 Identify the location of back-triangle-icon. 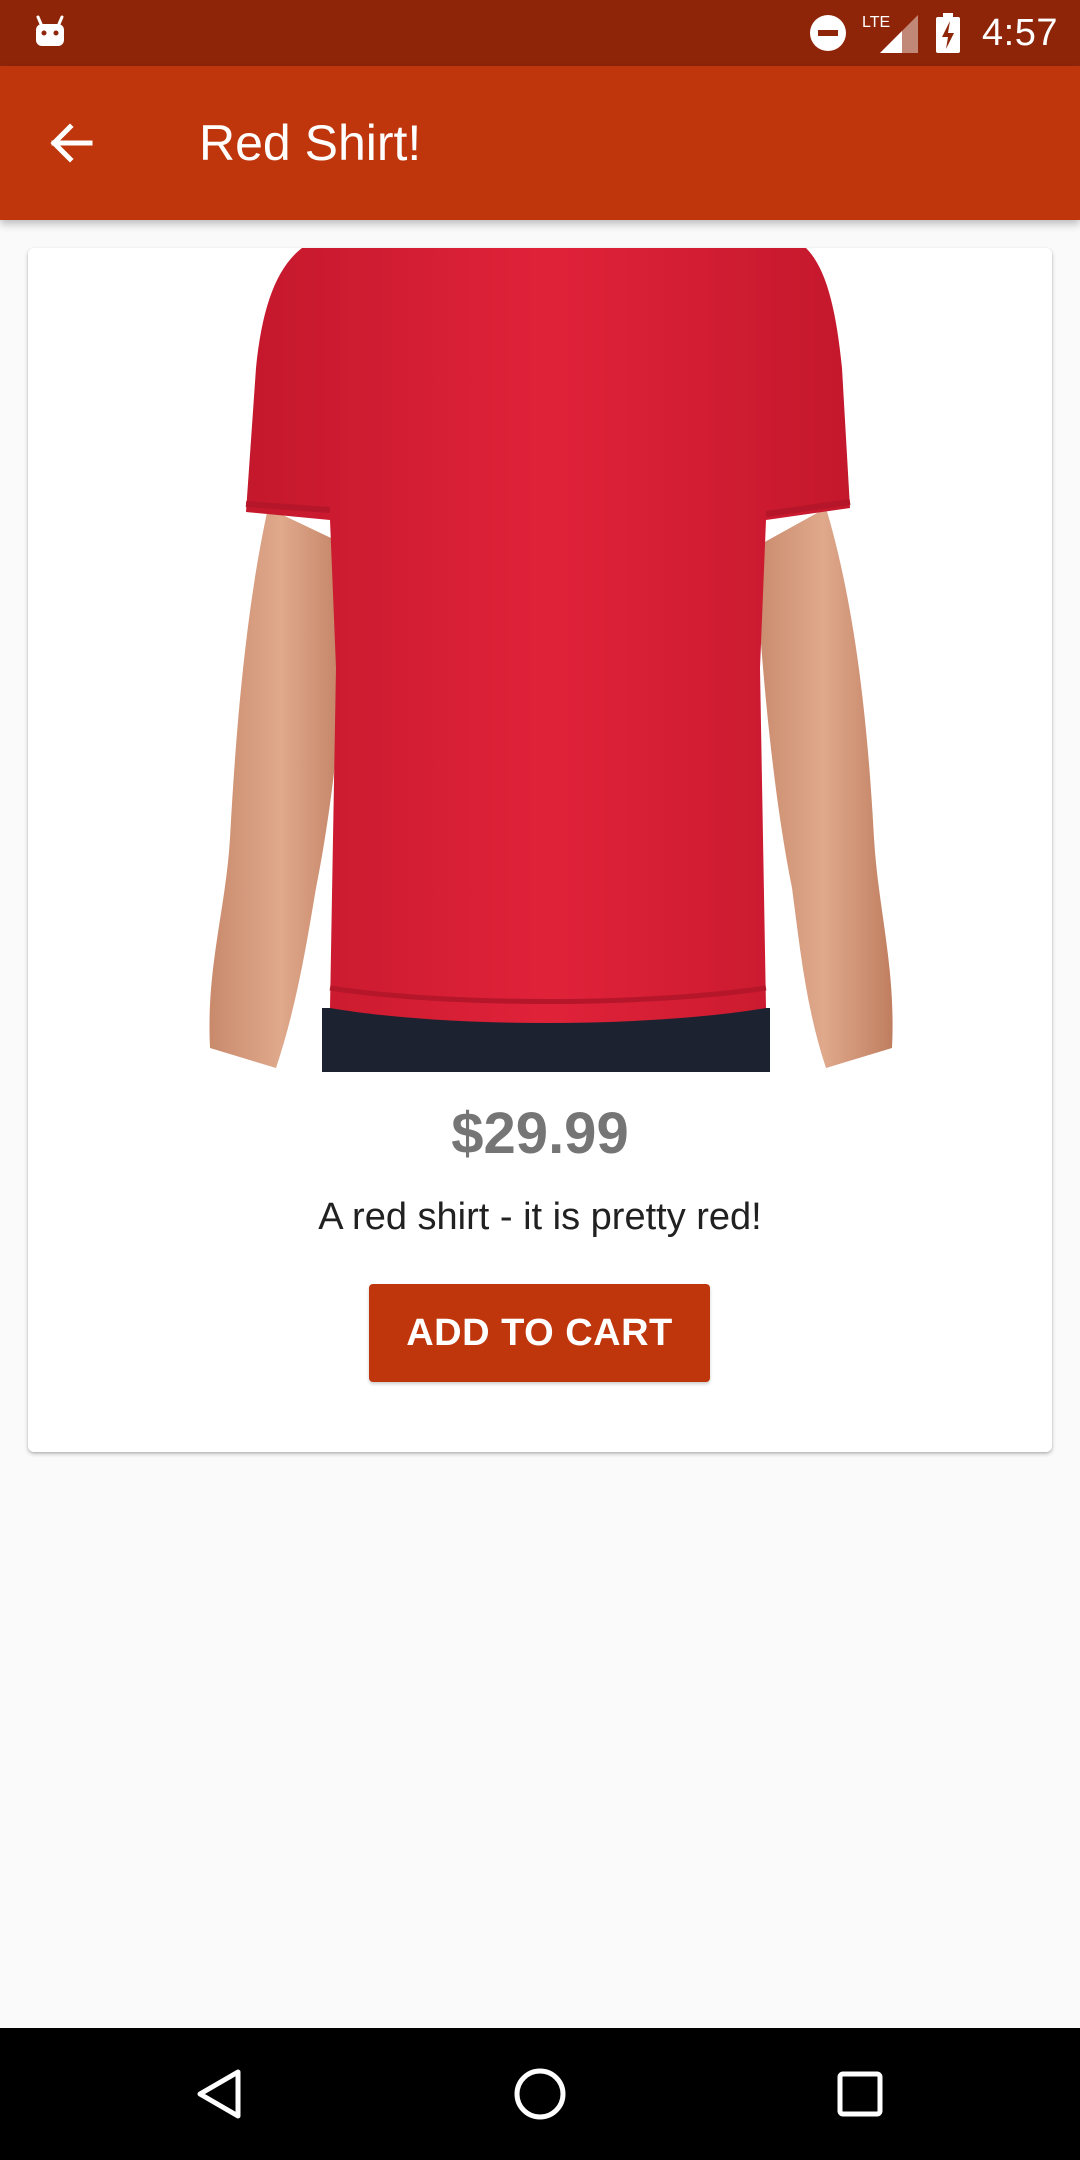
(219, 2094).